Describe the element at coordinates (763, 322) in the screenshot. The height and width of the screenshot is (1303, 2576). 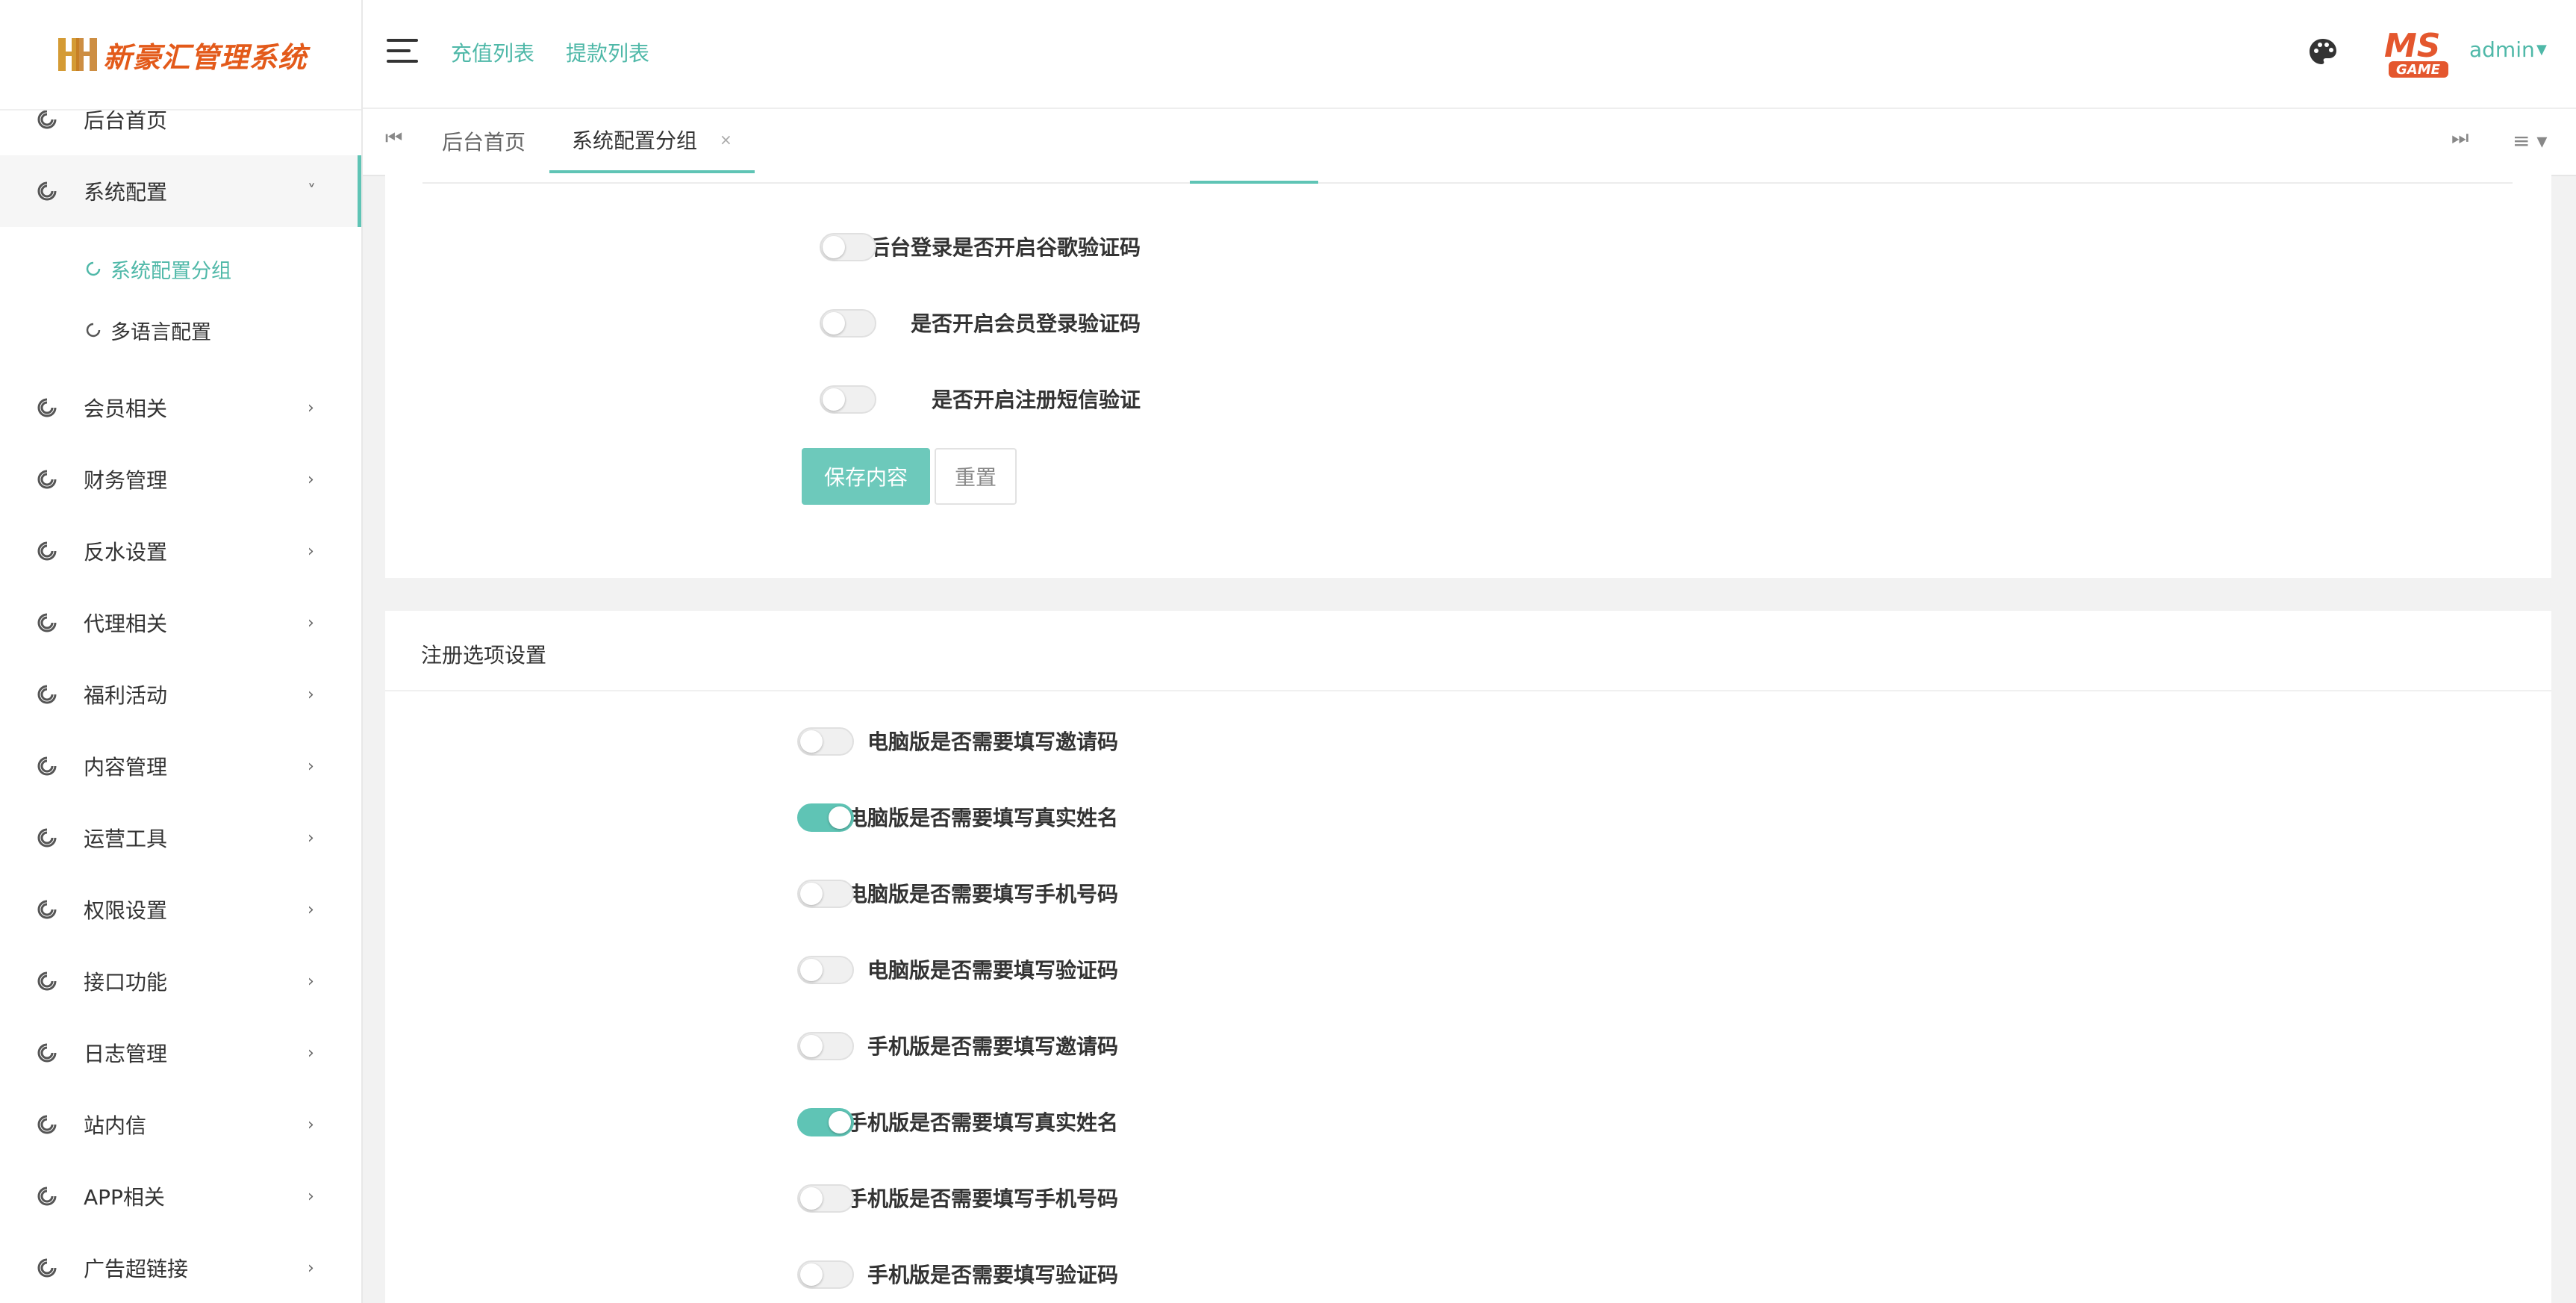
I see `form-row: 是否开启会员登录验证码` at that location.